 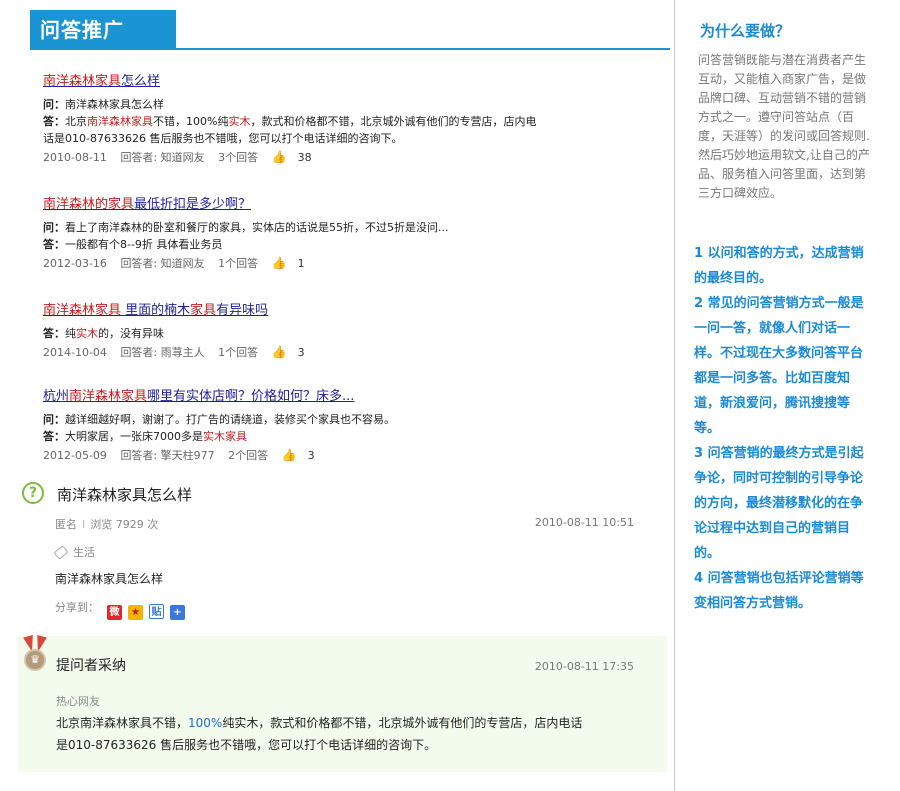 I want to click on answer-snippet: 答：纯实木的，没有异味, so click(x=103, y=333).